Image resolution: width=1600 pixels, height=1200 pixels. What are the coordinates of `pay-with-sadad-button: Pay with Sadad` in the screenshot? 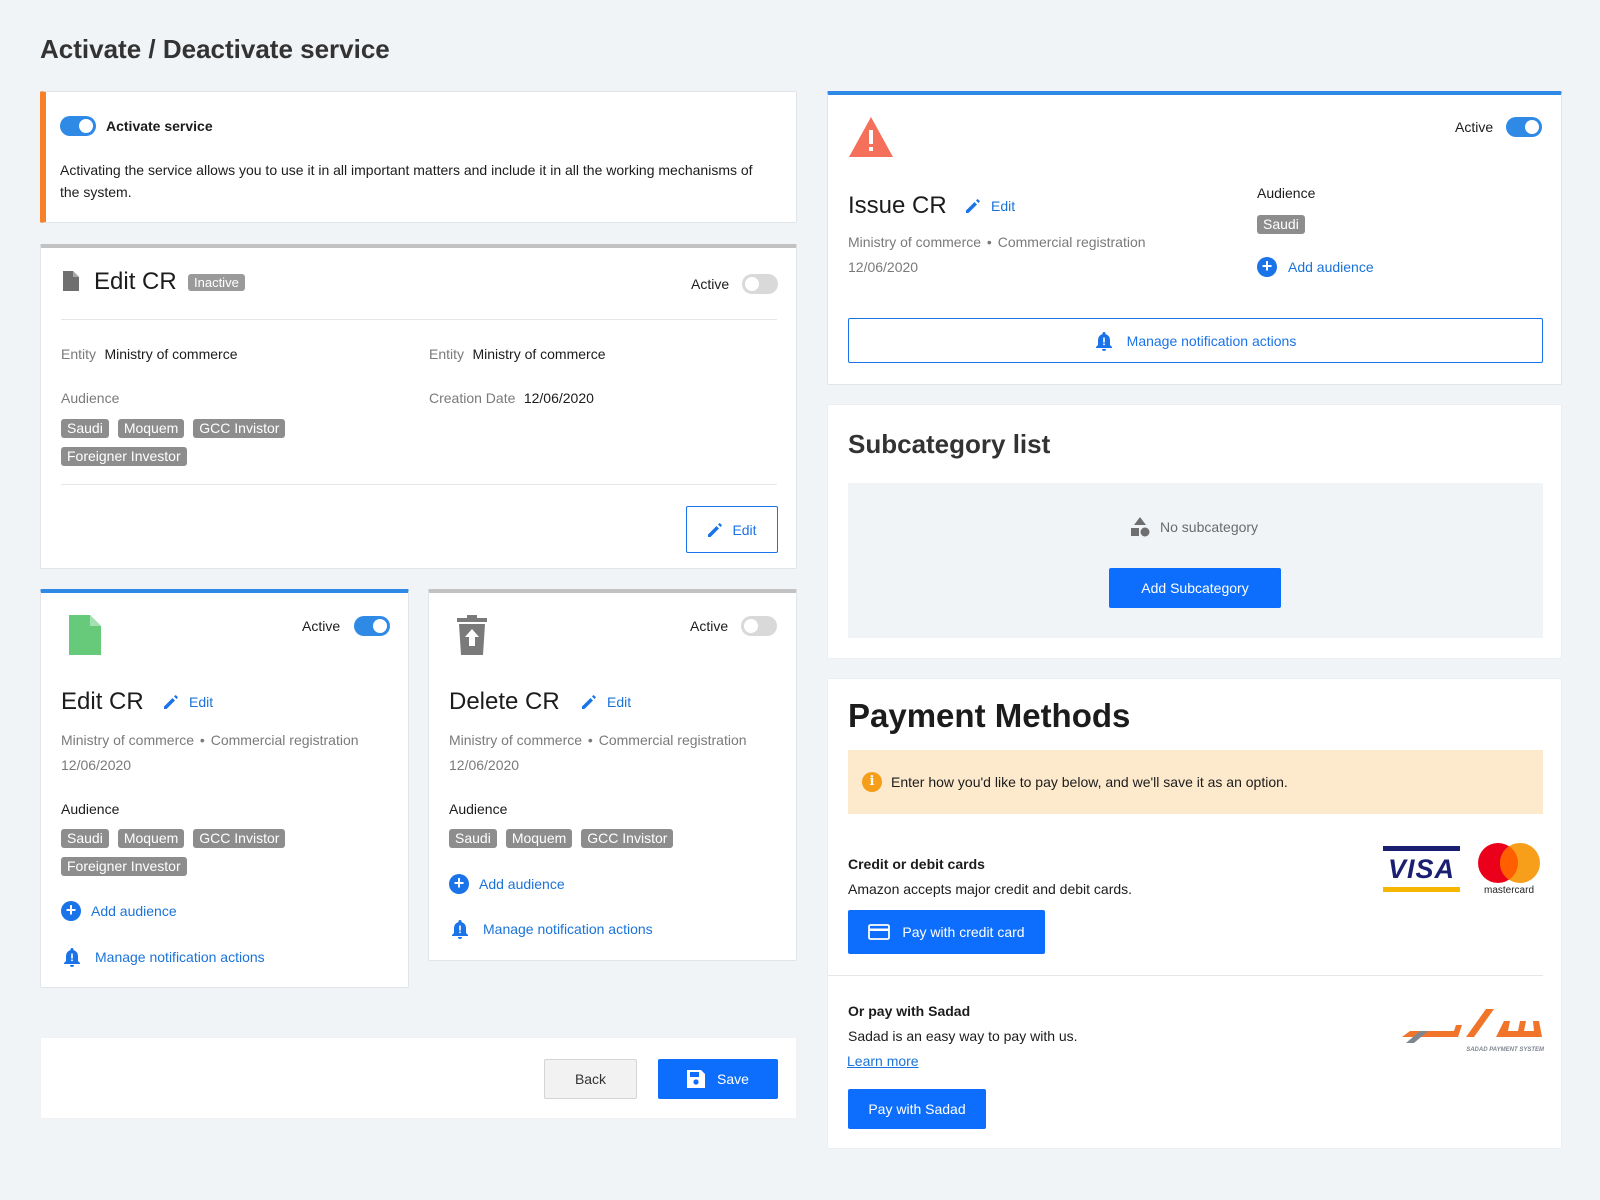 It's located at (917, 1109).